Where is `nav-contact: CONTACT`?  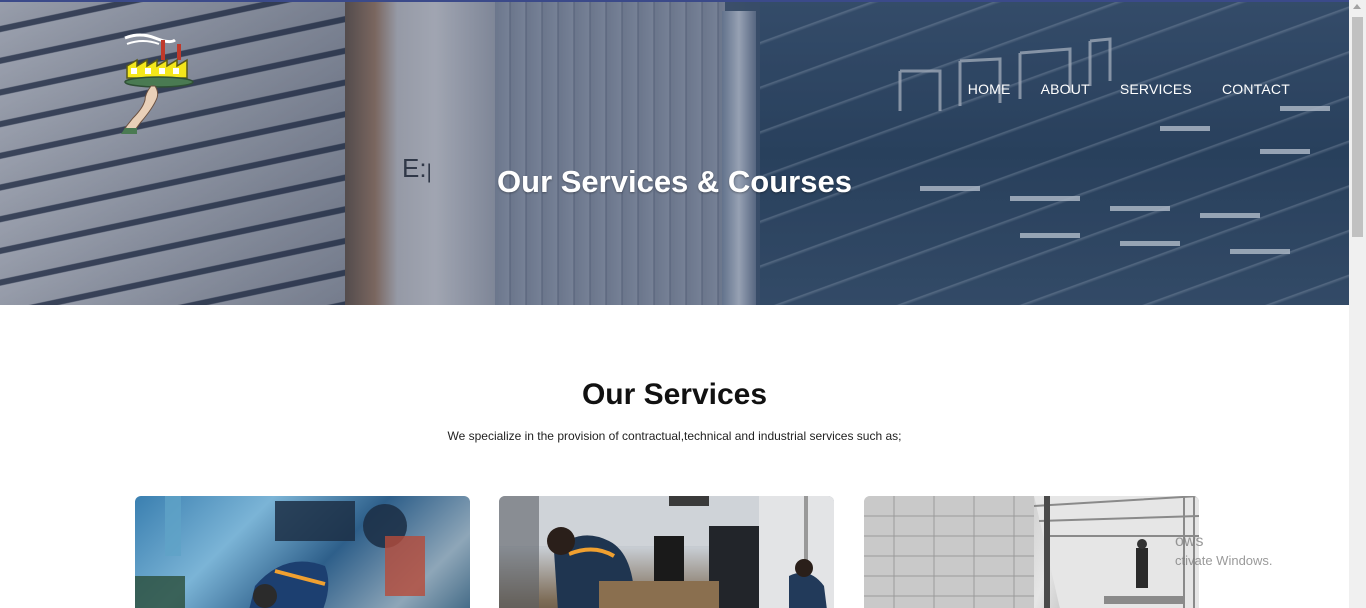 nav-contact: CONTACT is located at coordinates (1256, 89).